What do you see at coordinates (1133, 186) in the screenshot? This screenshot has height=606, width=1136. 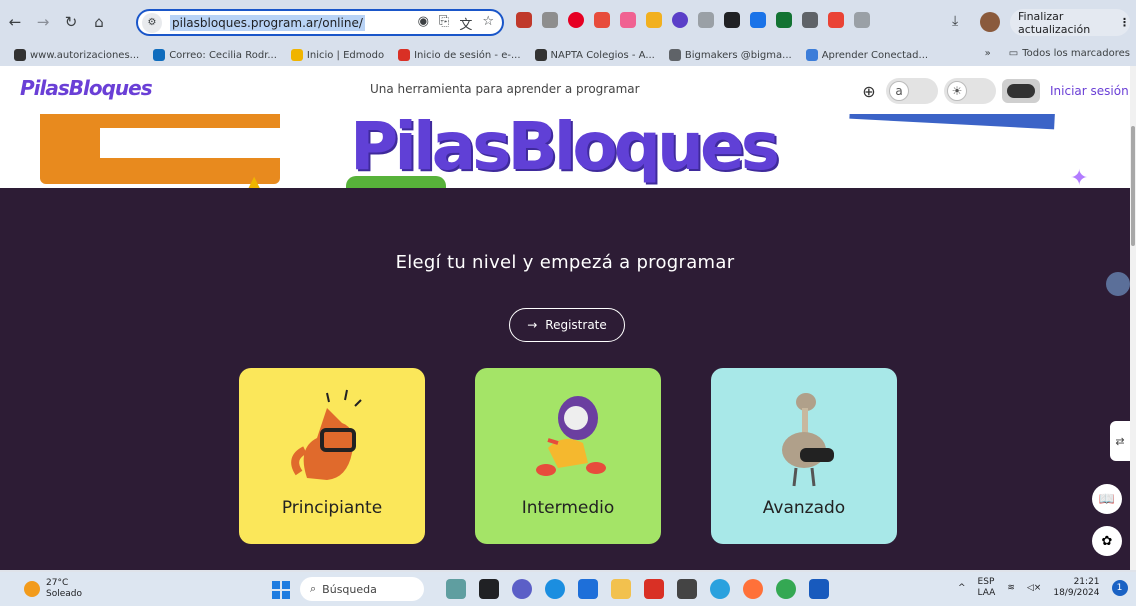 I see `scrollbar-thumb` at bounding box center [1133, 186].